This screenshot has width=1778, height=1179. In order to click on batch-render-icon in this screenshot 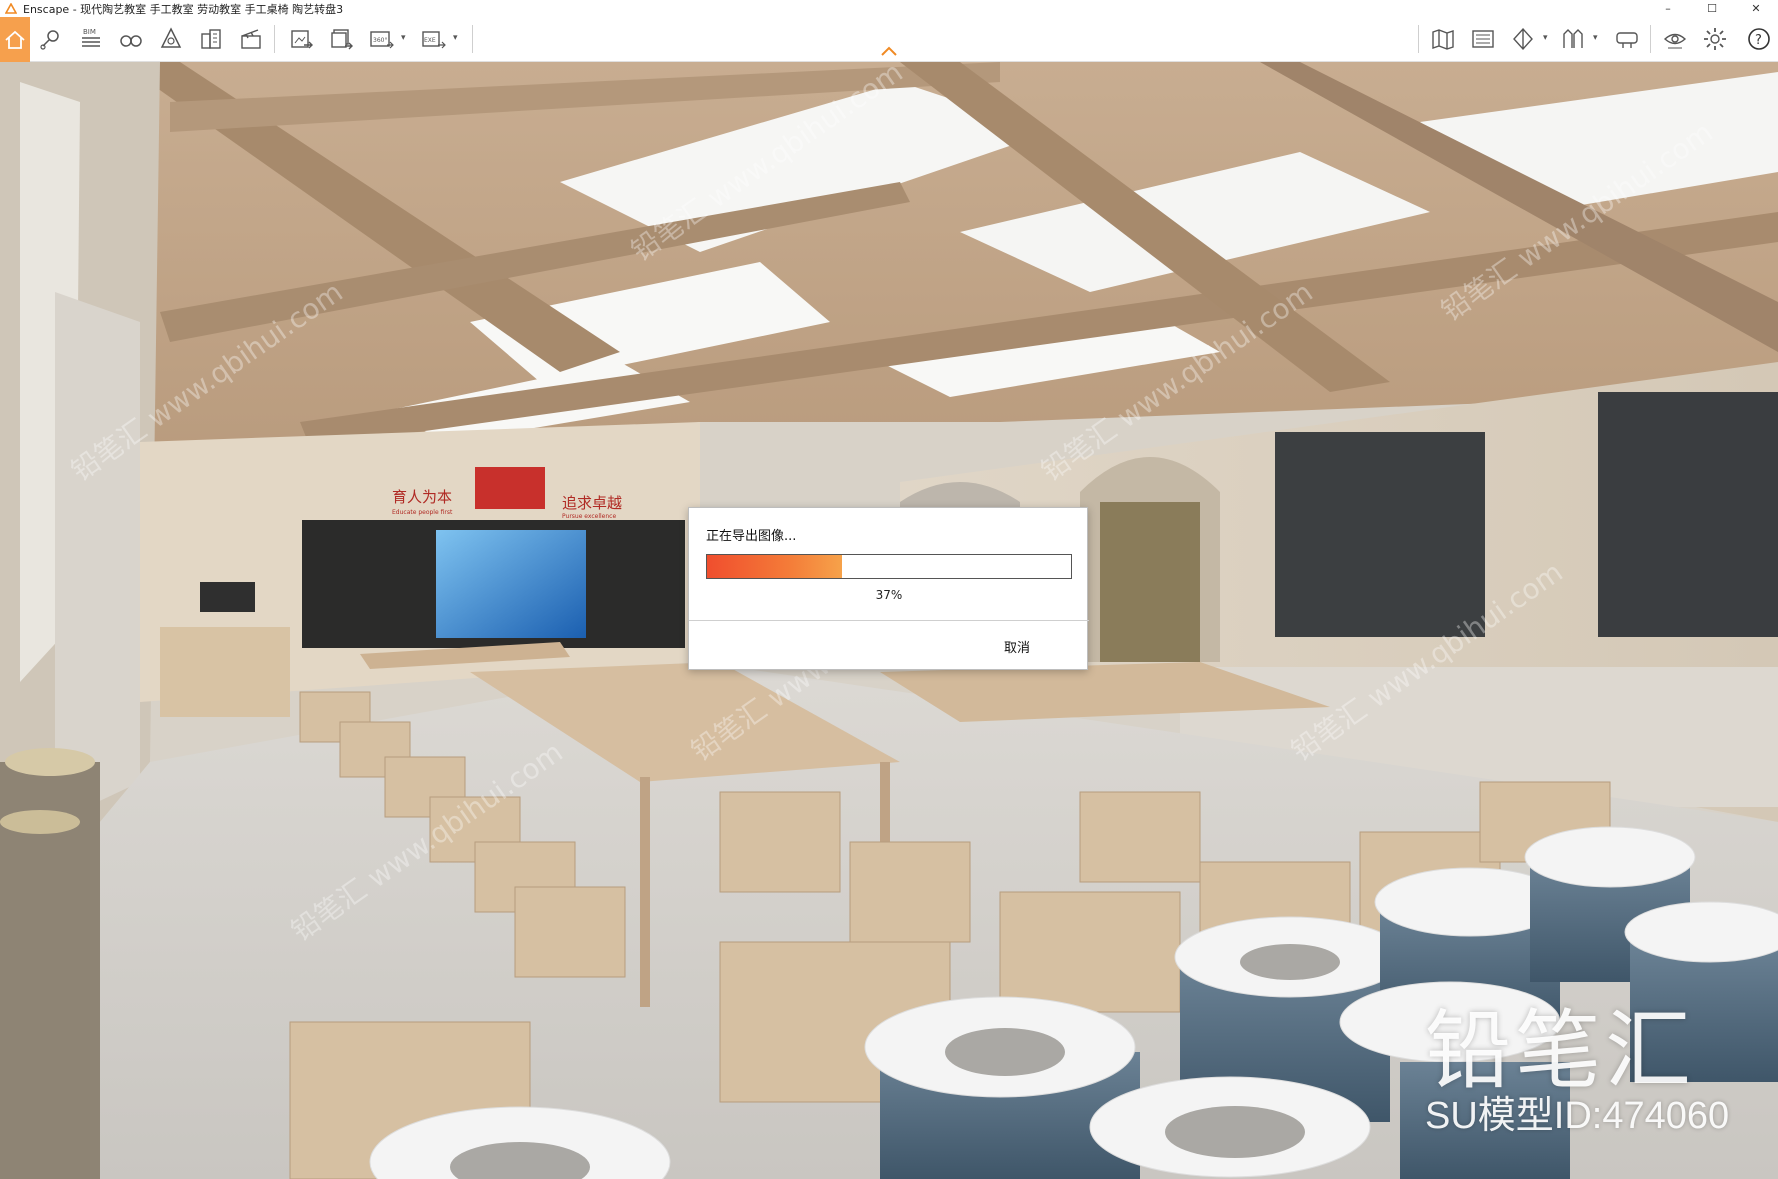, I will do `click(342, 39)`.